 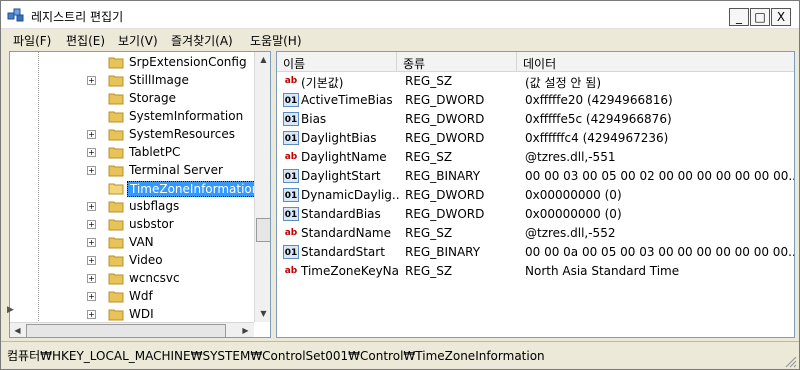 What do you see at coordinates (263, 313) in the screenshot?
I see `scroll-down-arrow-icon: ▼` at bounding box center [263, 313].